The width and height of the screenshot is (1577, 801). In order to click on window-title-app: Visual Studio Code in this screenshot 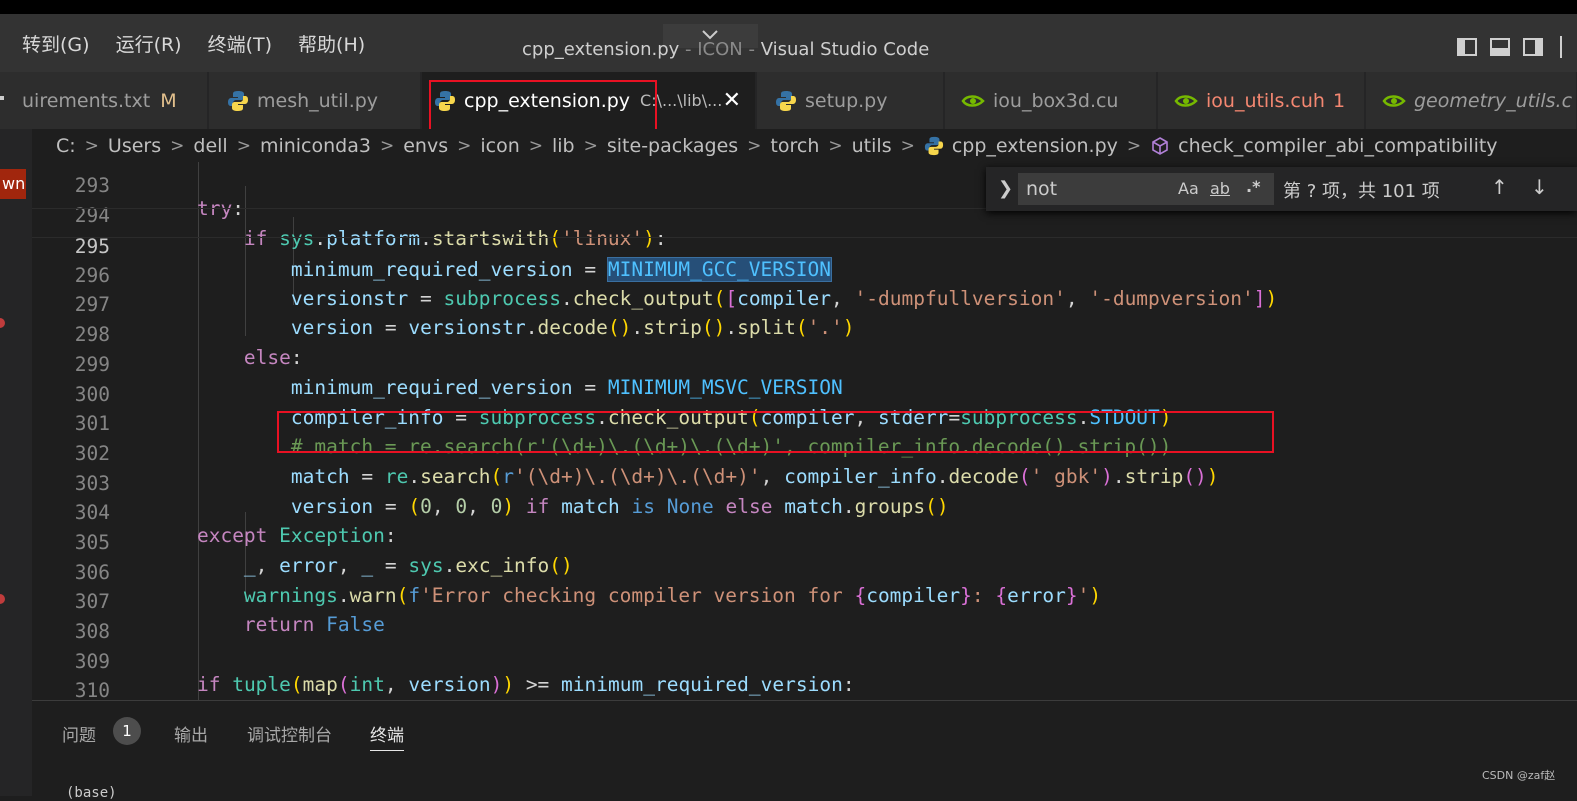, I will do `click(845, 49)`.